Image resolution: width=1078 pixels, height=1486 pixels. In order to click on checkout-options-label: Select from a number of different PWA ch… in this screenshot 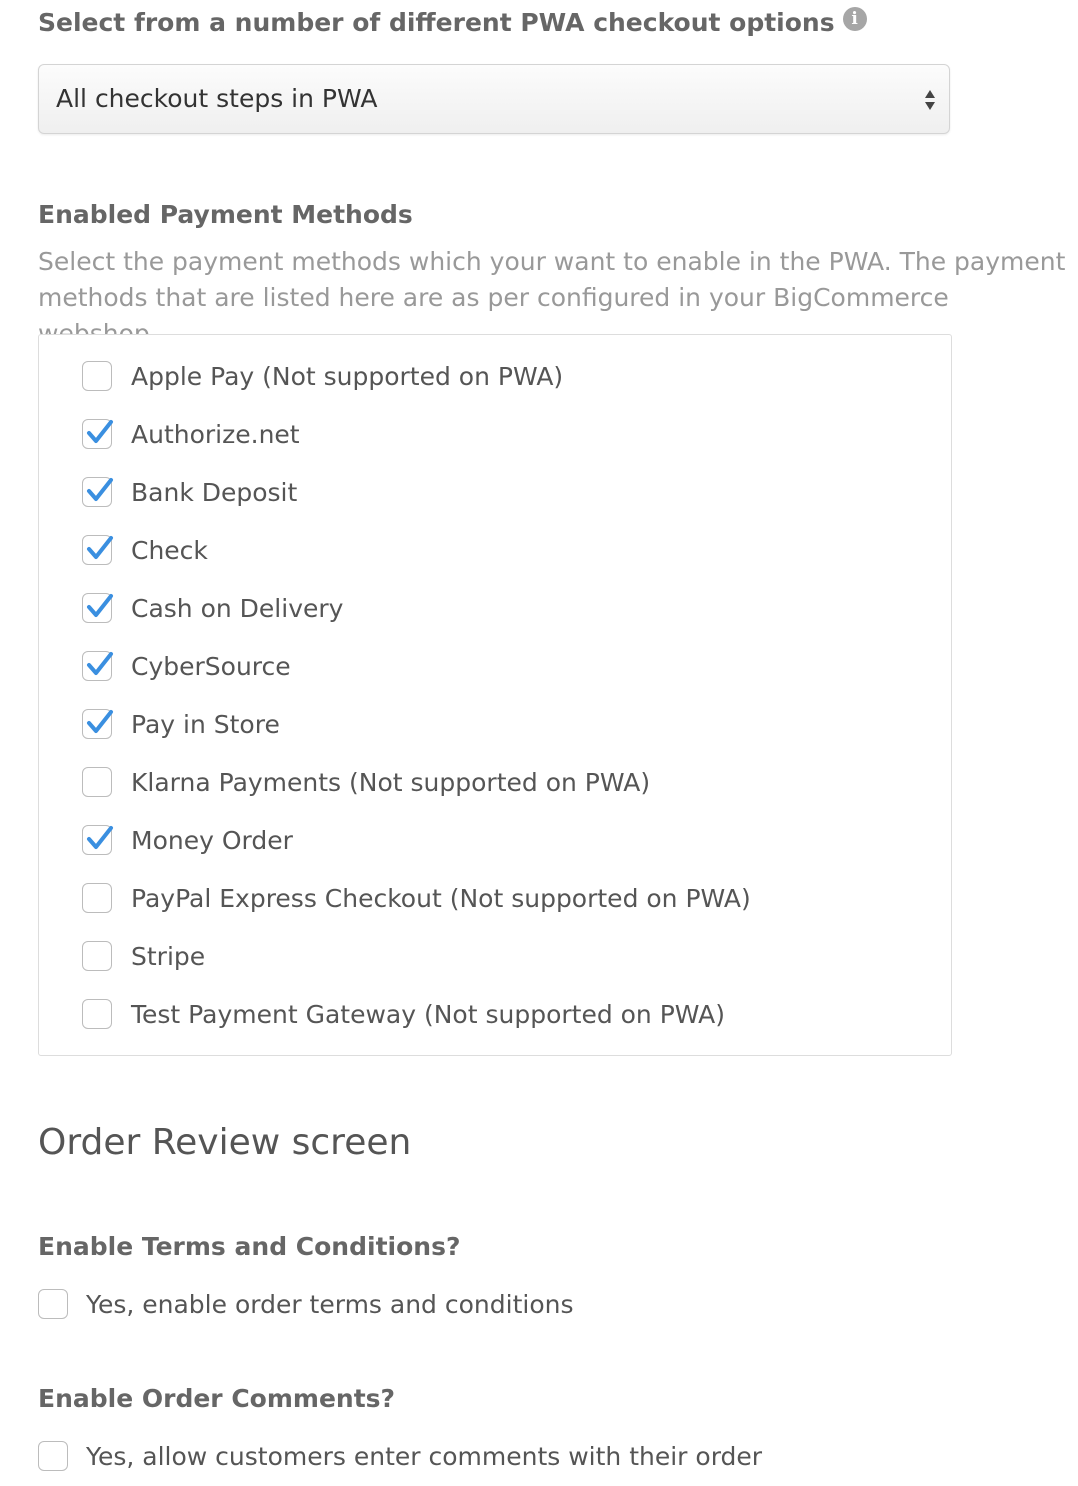, I will do `click(452, 21)`.